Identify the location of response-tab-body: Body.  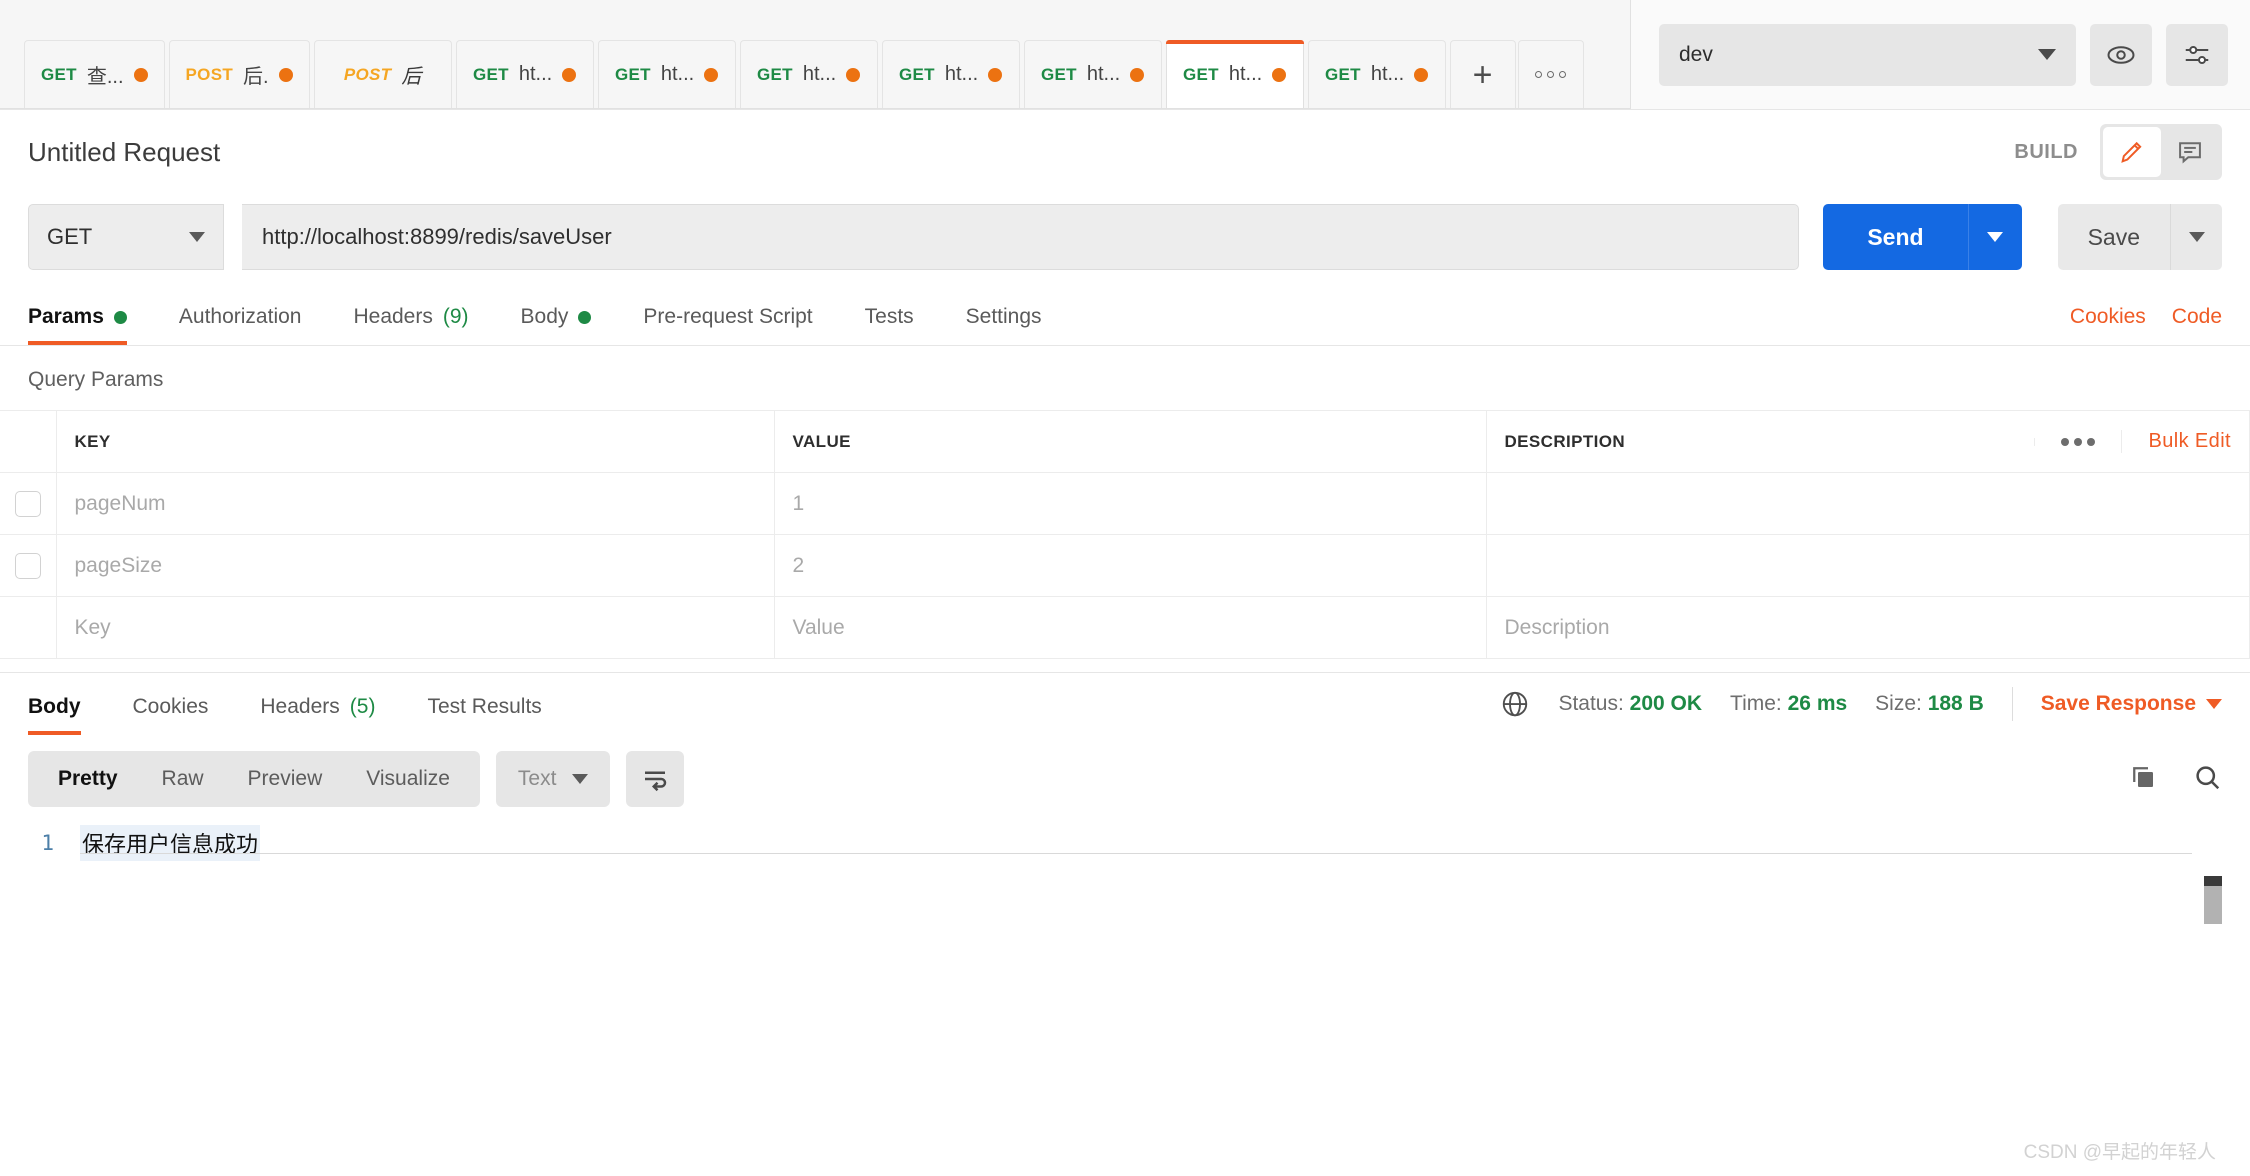
(54, 715).